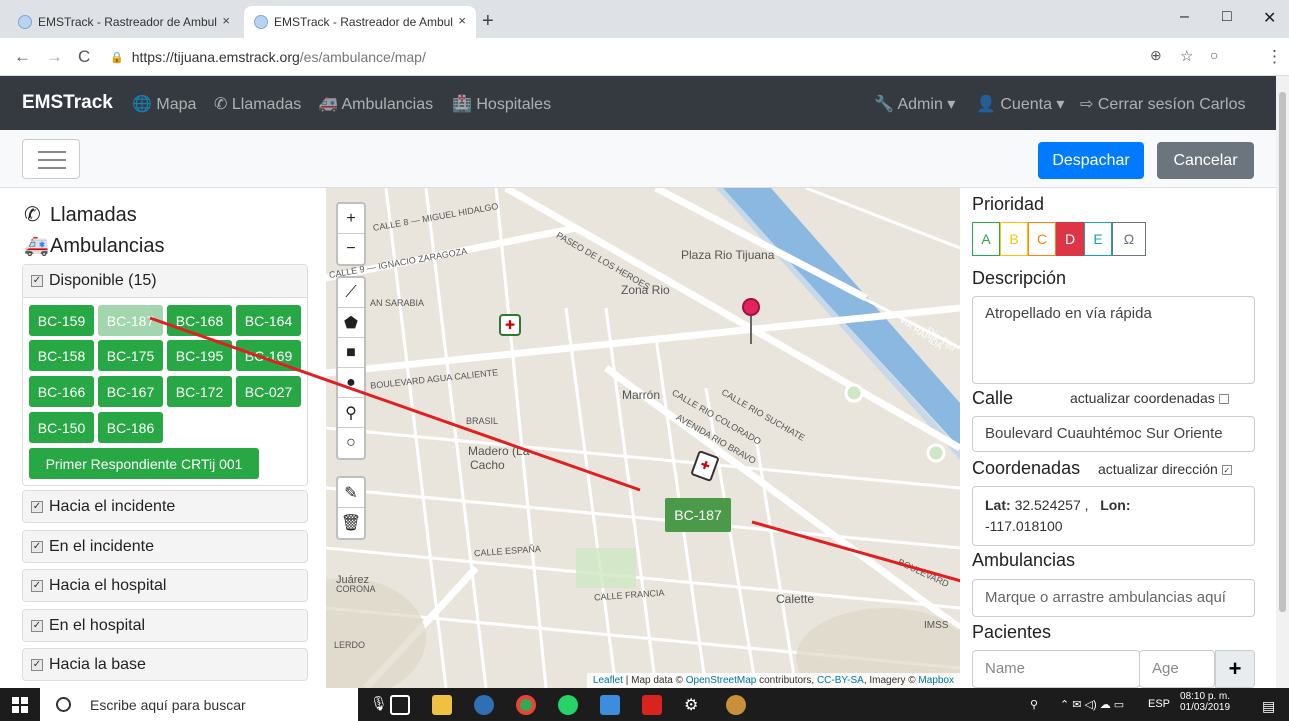  Describe the element at coordinates (840, 680) in the screenshot. I see `cc-by-sa-link: CC-BY-SA` at that location.